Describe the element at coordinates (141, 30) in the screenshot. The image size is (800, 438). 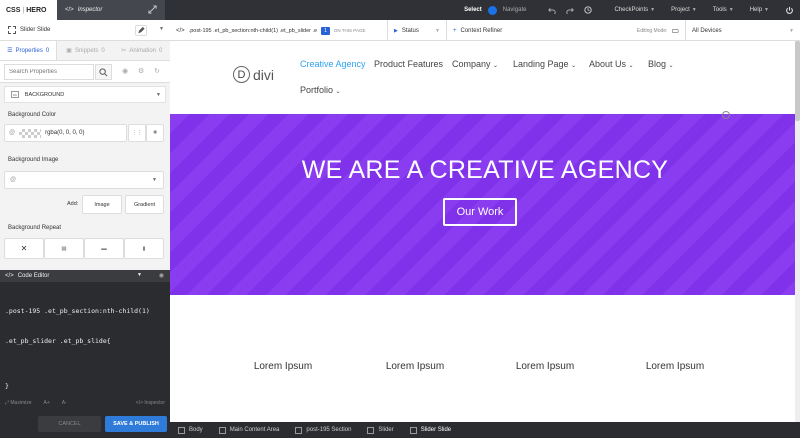
I see `edit-selector-button` at that location.